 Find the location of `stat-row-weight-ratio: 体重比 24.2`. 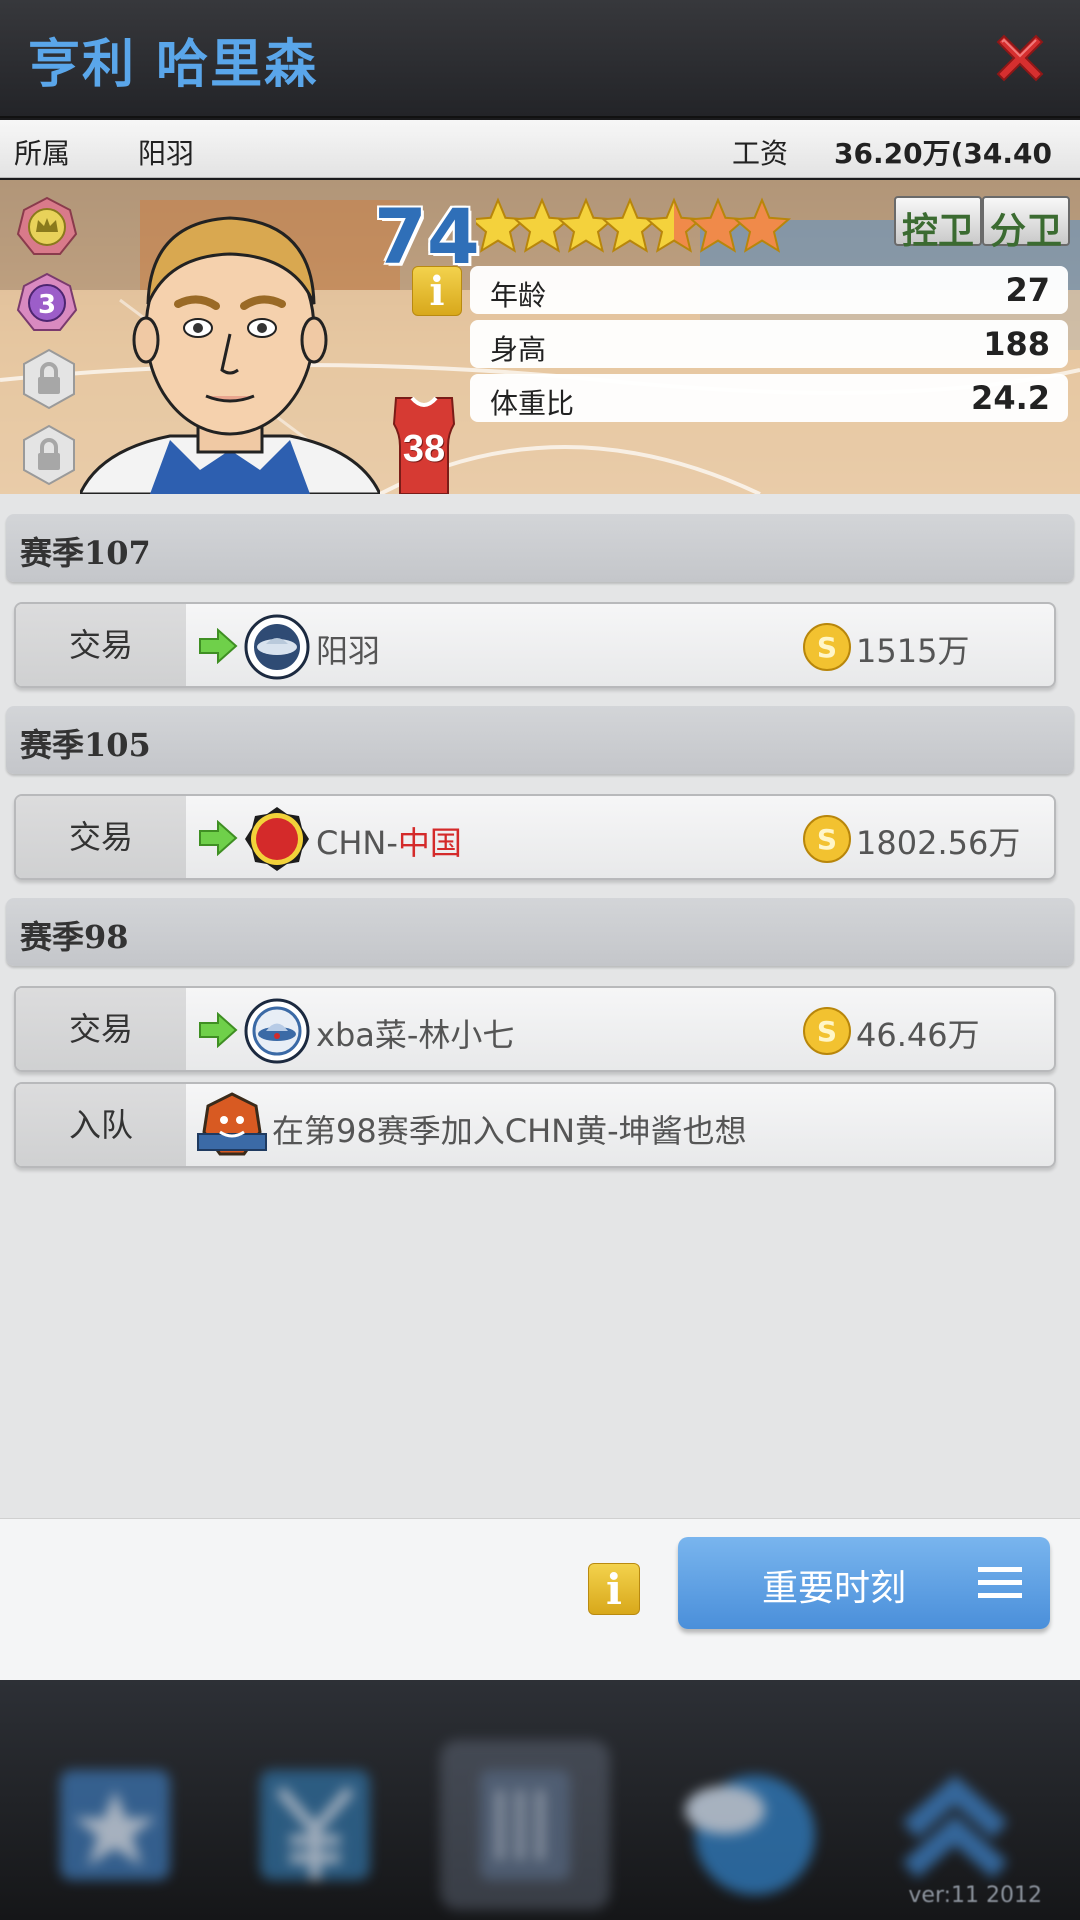

stat-row-weight-ratio: 体重比 24.2 is located at coordinates (769, 398).